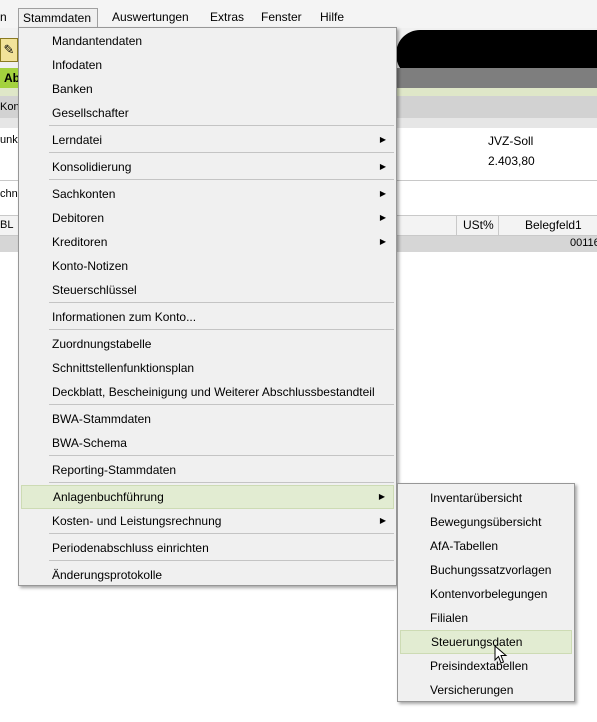  I want to click on column-header-ust: USt%, so click(477, 225).